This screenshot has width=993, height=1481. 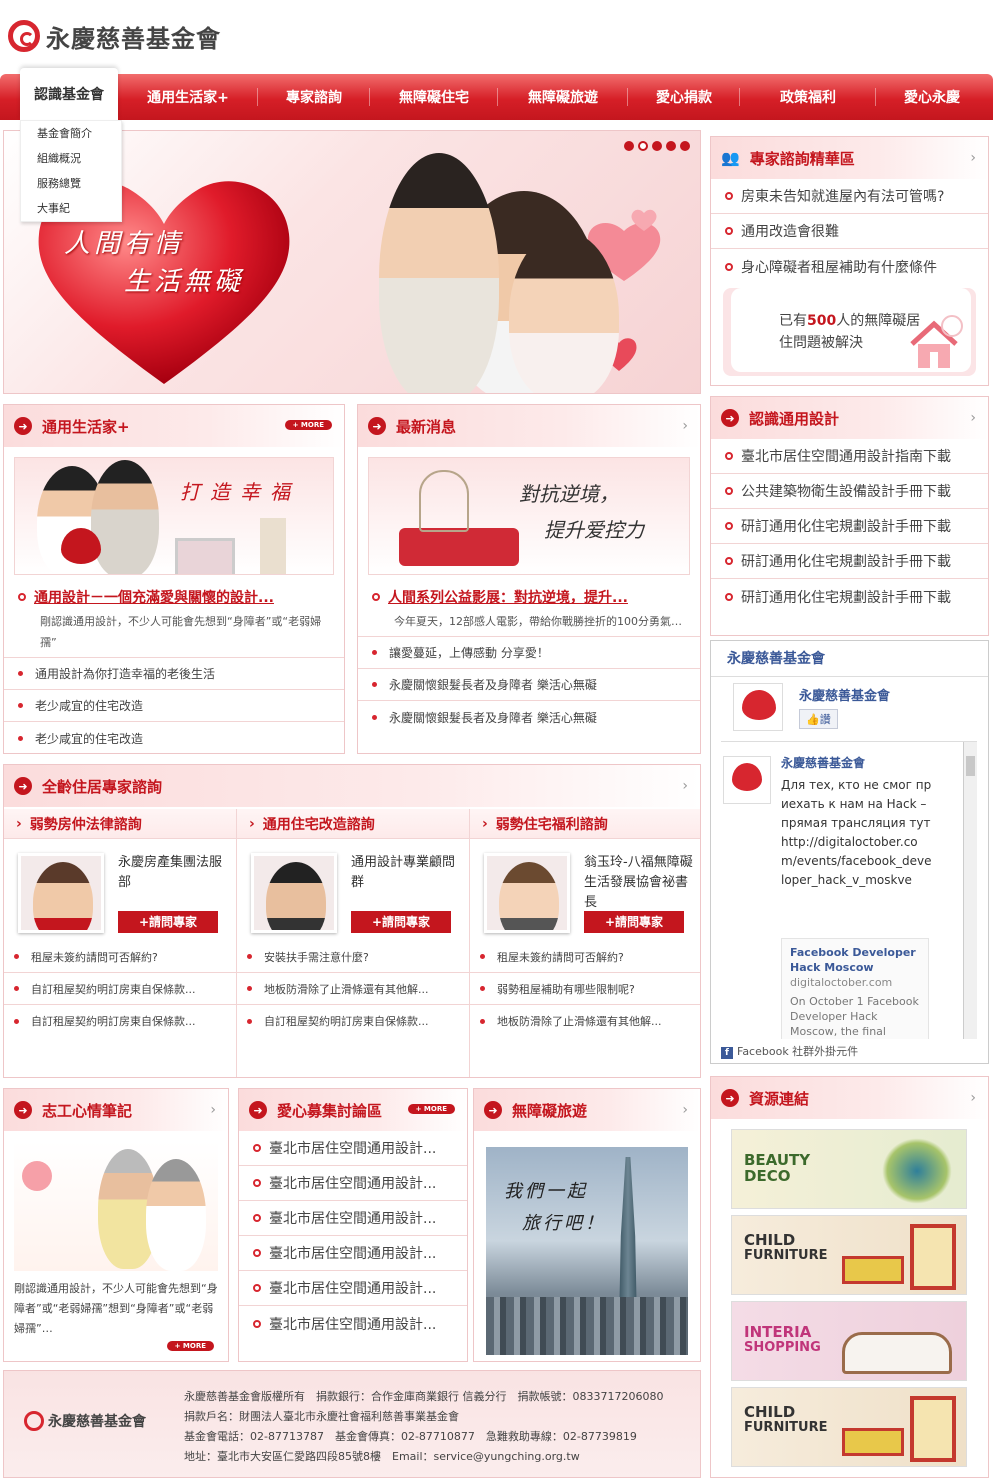 What do you see at coordinates (844, 694) in the screenshot?
I see `facebook-page-name: 永慶慈善基金會` at bounding box center [844, 694].